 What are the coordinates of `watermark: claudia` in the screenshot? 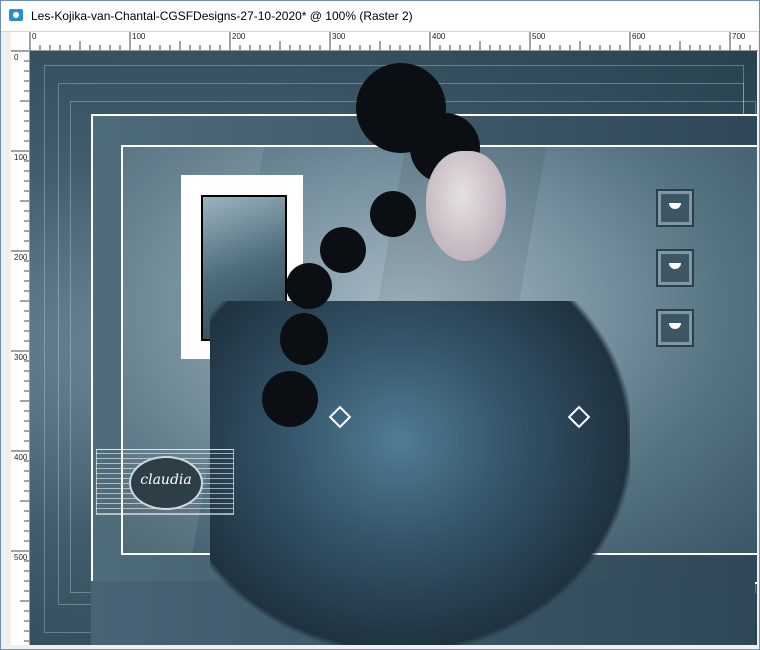 It's located at (165, 482).